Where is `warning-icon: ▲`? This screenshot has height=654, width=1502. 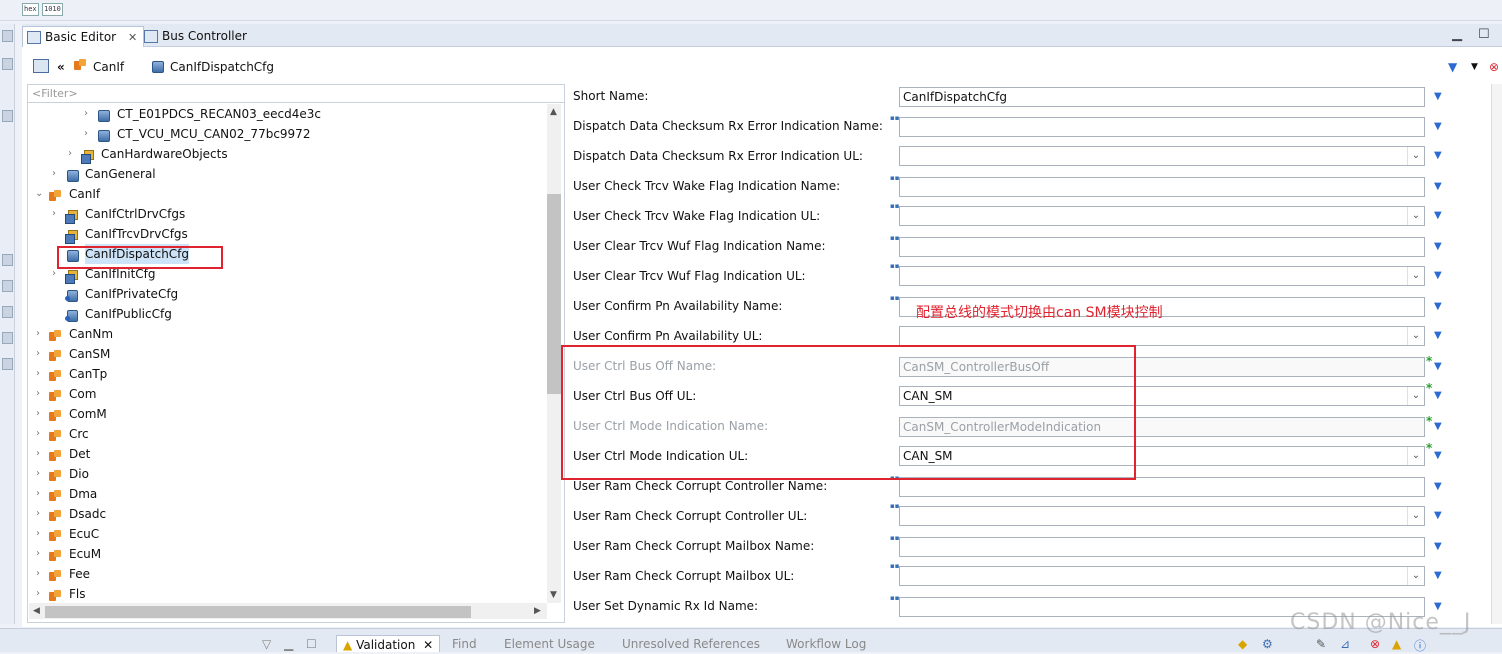 warning-icon: ▲ is located at coordinates (1396, 644).